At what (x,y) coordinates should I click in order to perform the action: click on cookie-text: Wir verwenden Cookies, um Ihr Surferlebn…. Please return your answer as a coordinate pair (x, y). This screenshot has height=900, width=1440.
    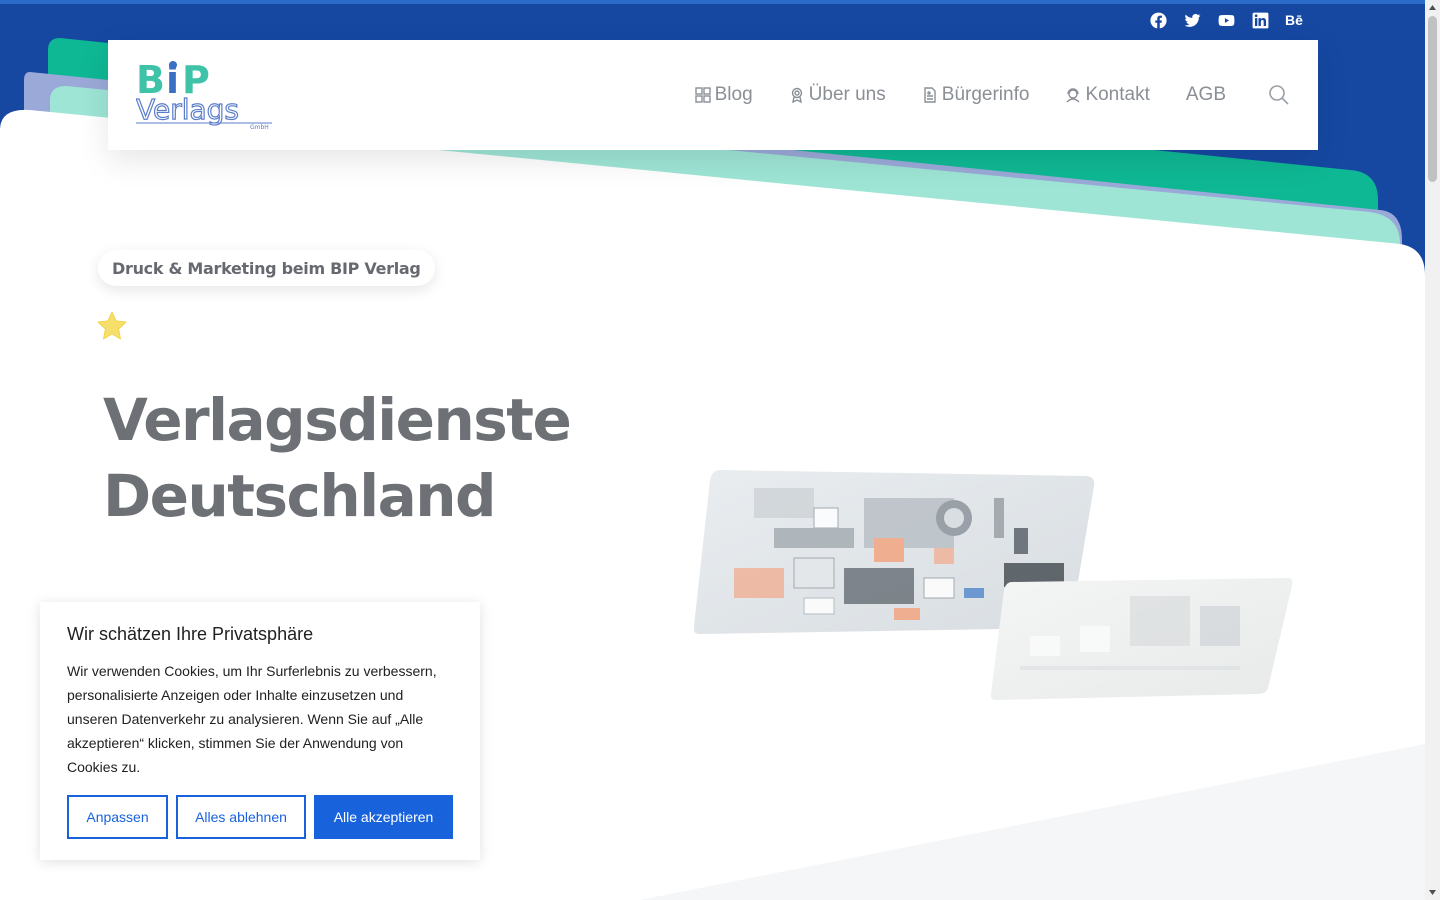
    Looking at the image, I should click on (252, 719).